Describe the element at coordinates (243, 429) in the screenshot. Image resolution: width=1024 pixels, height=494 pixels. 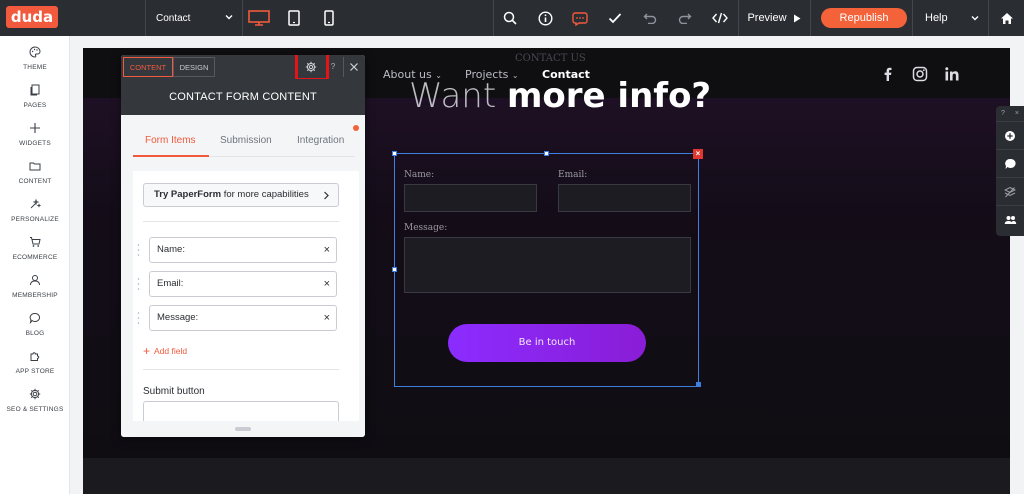
I see `panel-resize-grip` at that location.